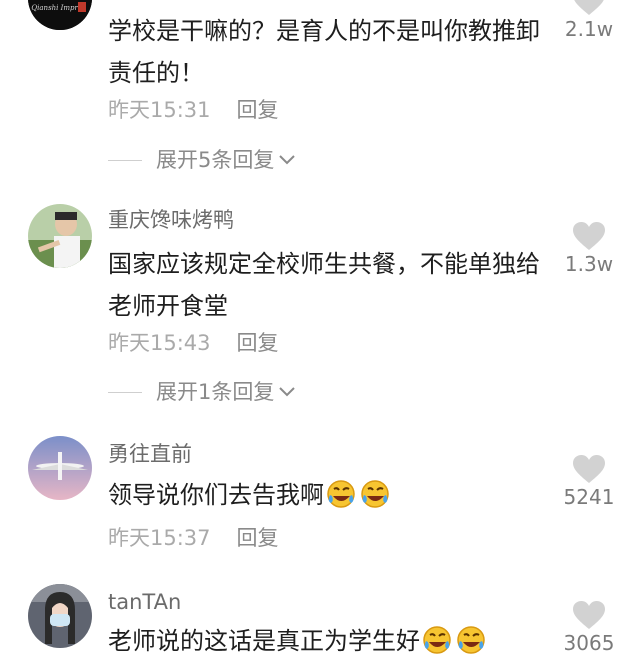  I want to click on comment-text-row: 老师说的这话是真正为学生好, so click(328, 644).